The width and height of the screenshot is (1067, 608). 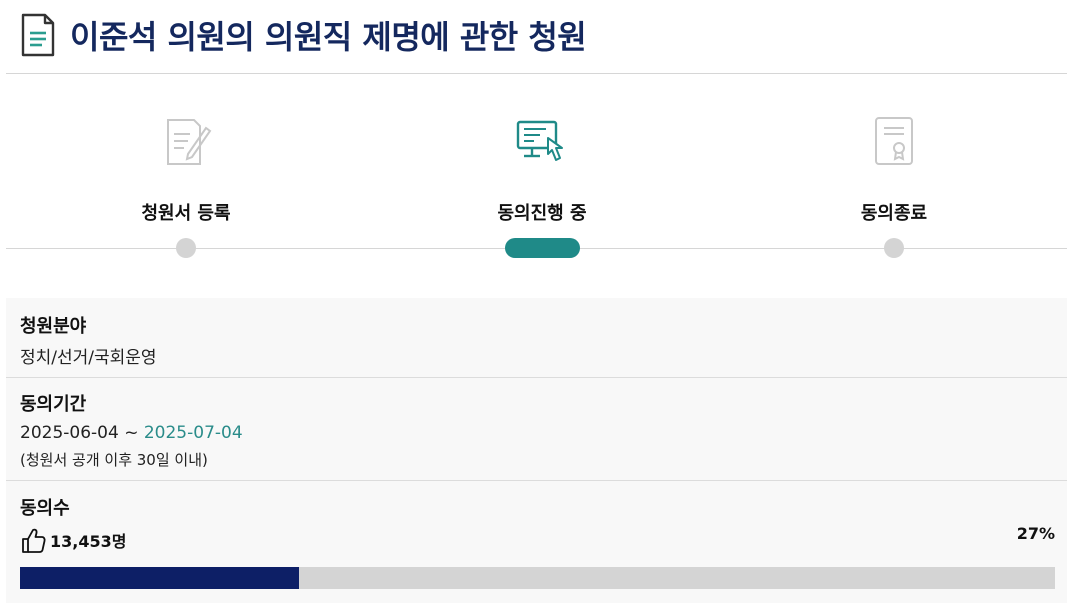 What do you see at coordinates (542, 213) in the screenshot?
I see `step-label-in-progress: 동의진행 중` at bounding box center [542, 213].